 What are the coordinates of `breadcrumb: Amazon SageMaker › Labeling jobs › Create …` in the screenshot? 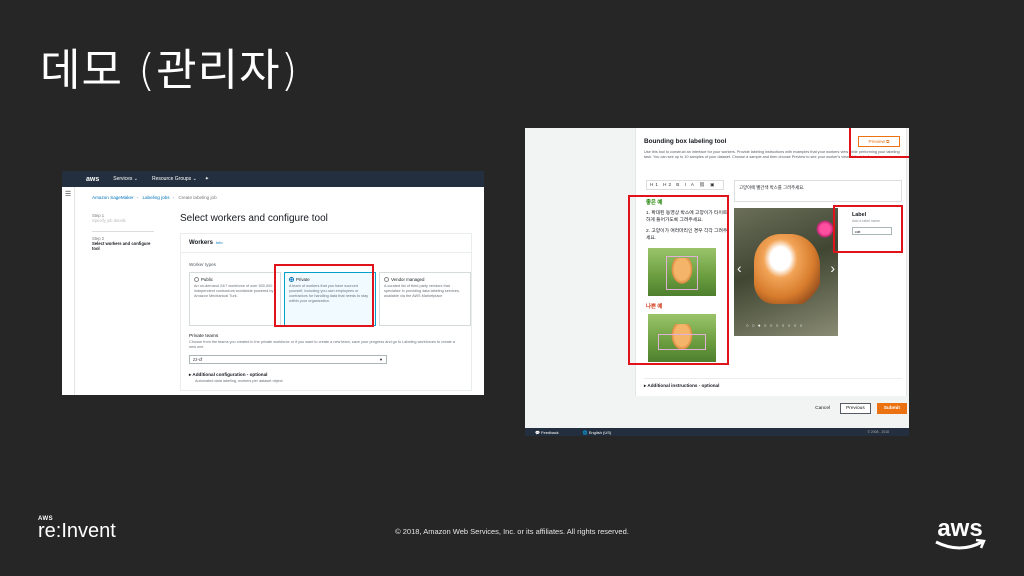 It's located at (156, 197).